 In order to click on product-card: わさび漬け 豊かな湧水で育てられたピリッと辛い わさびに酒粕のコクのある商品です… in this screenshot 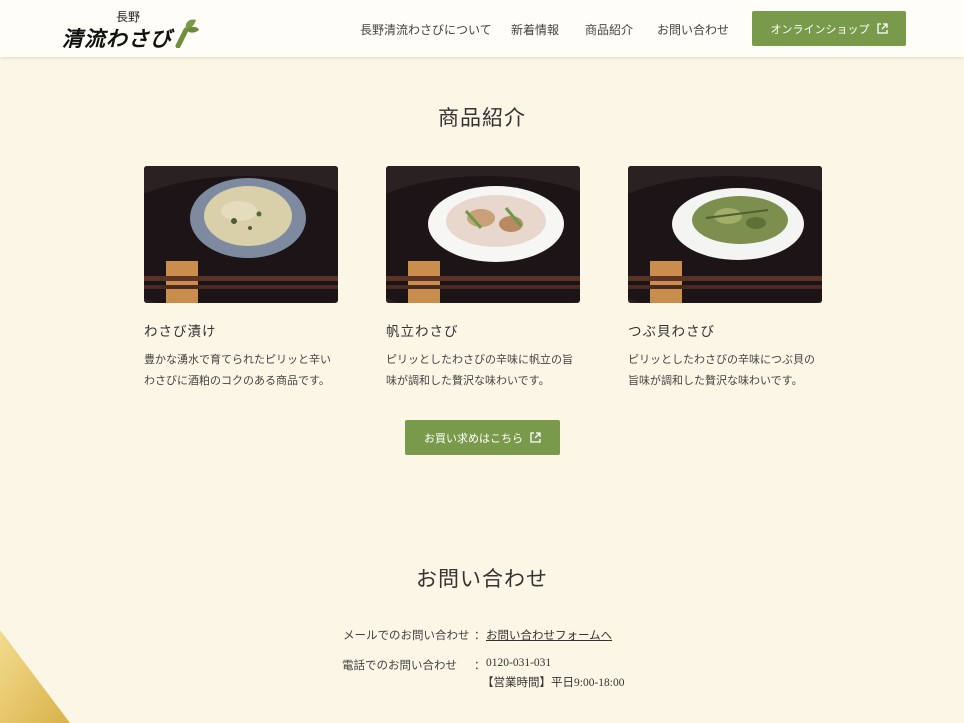, I will do `click(241, 278)`.